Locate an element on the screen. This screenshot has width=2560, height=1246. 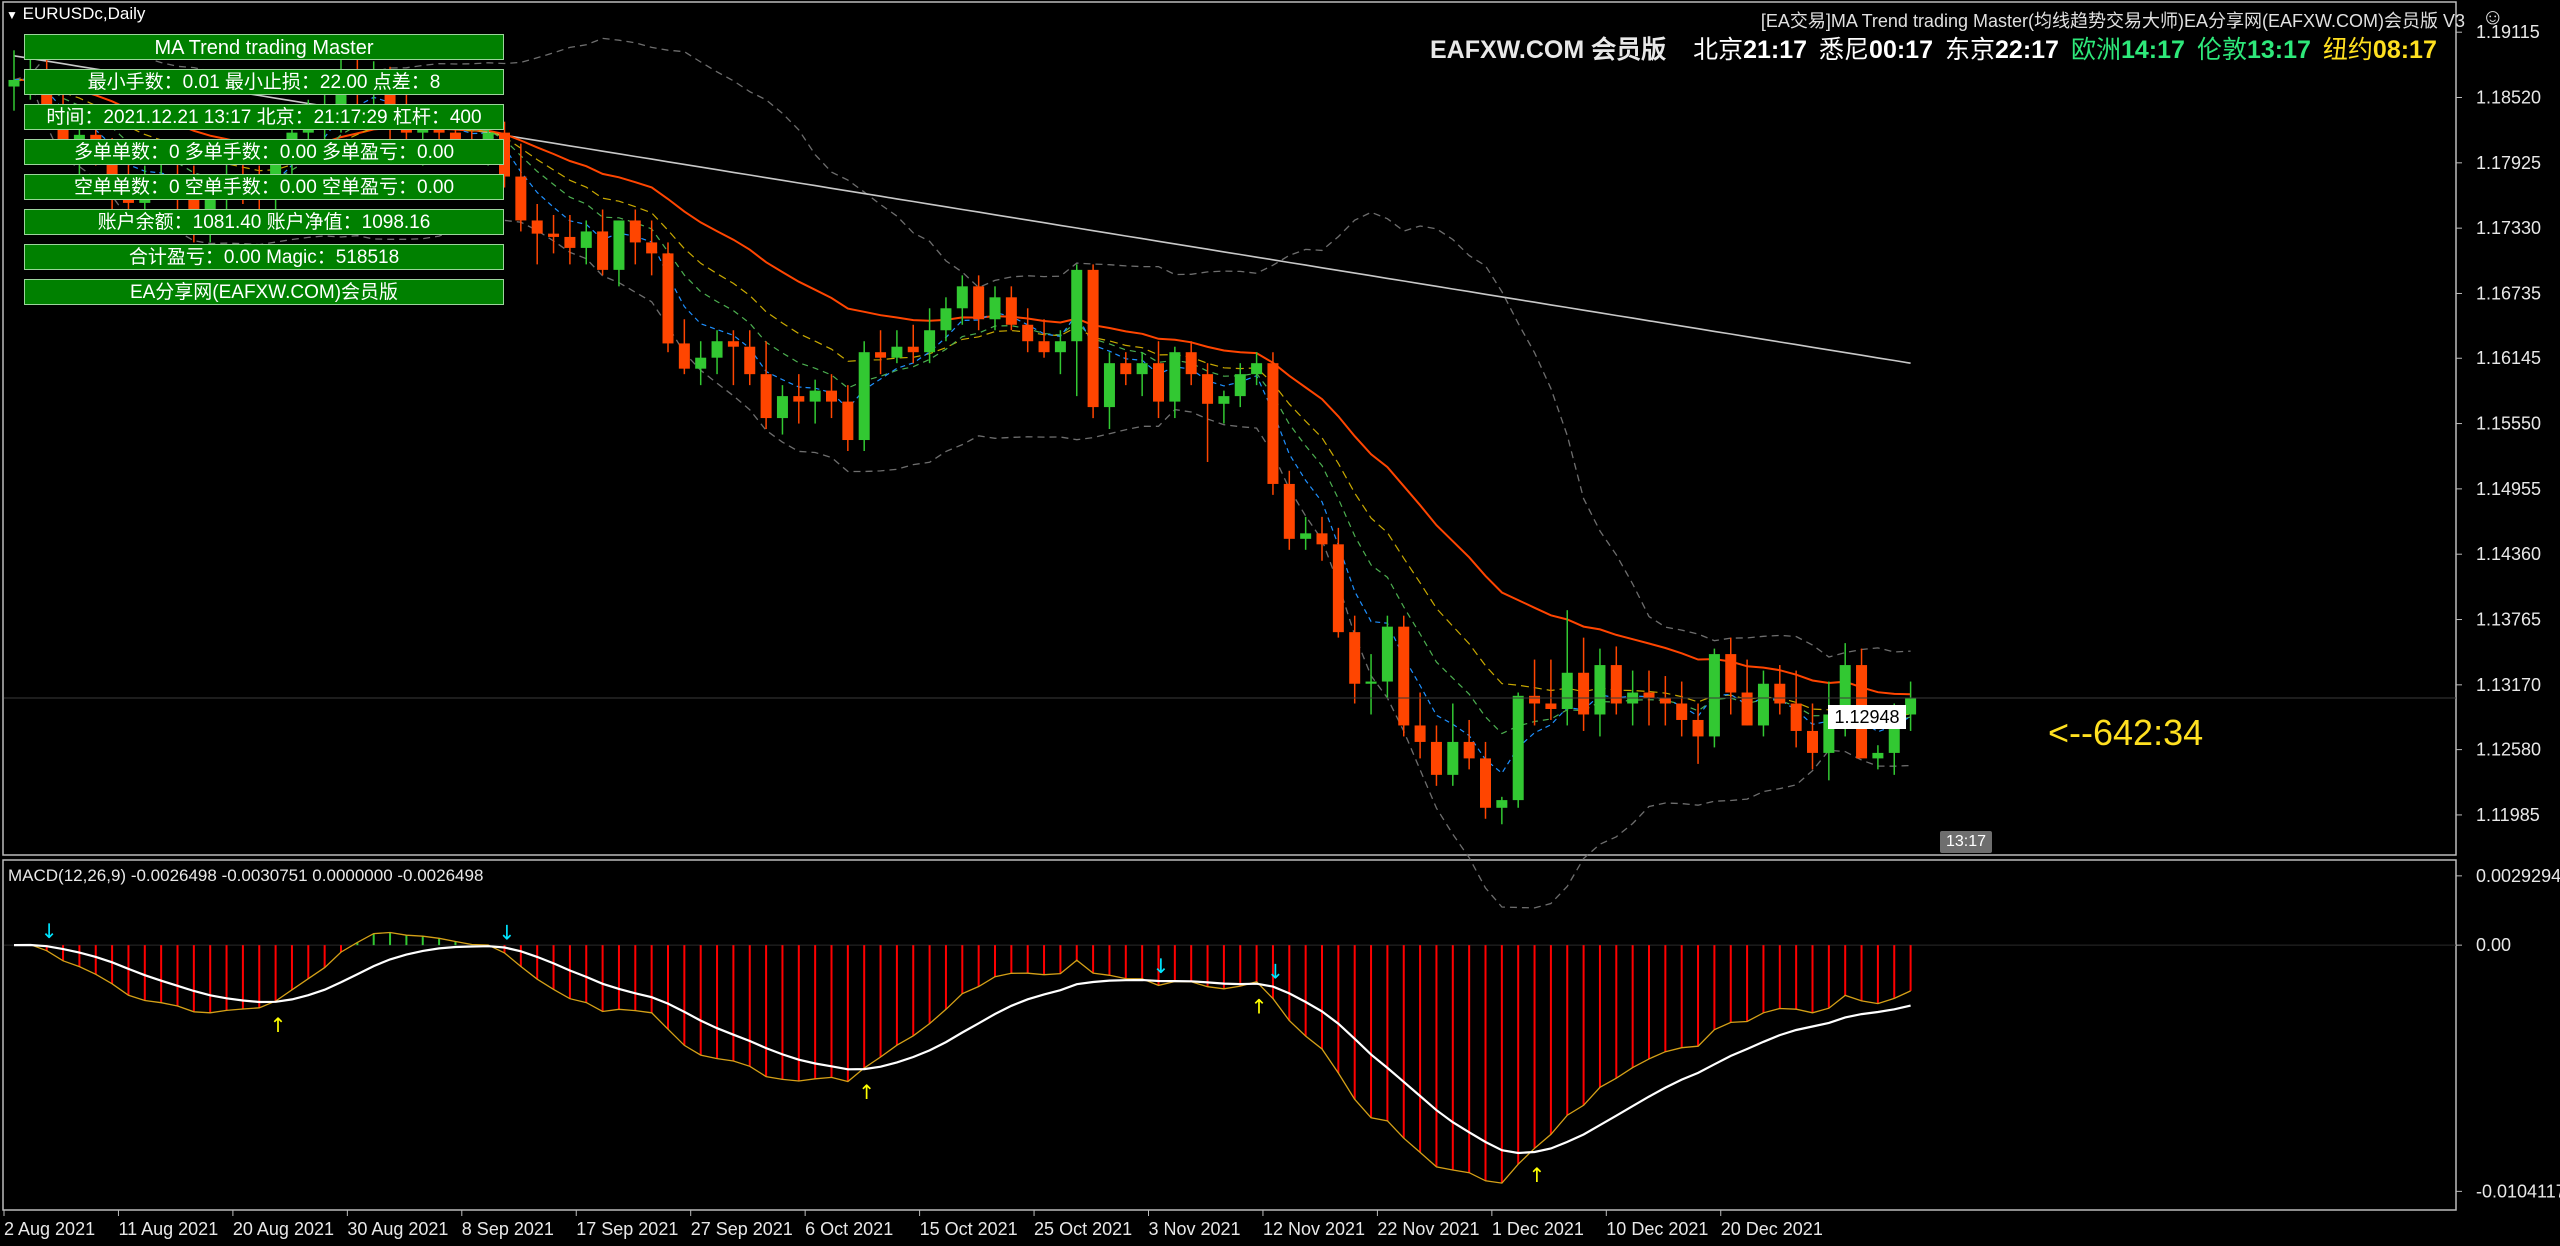
panel-row-site: EA分享网(EAFXW.COM)会员版 is located at coordinates (264, 292).